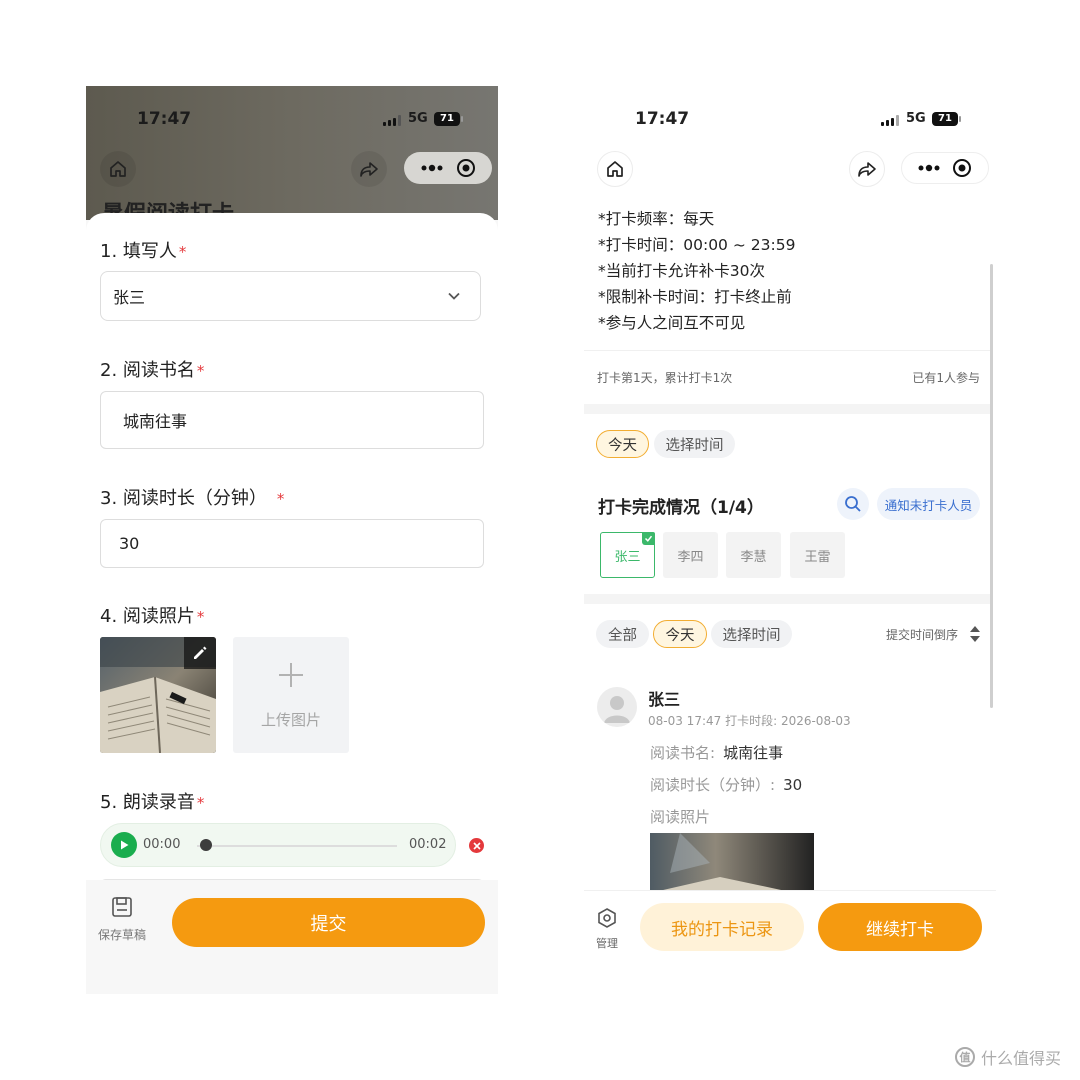 Image resolution: width=1080 pixels, height=1080 pixels. Describe the element at coordinates (713, 785) in the screenshot. I see `post-duration-label: 阅读时长（分钟）:` at that location.